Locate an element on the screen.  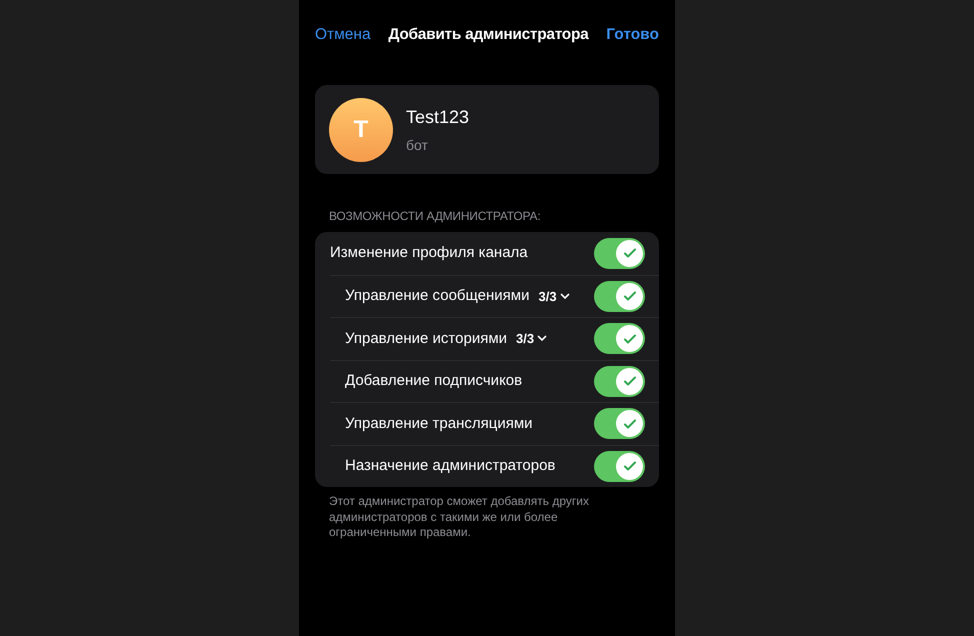
right-label: Добавление подписчиков is located at coordinates (433, 381).